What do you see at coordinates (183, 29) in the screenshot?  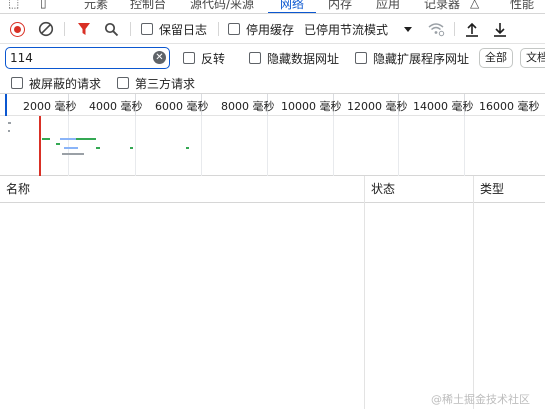 I see `preserve-log-label: 保留日志` at bounding box center [183, 29].